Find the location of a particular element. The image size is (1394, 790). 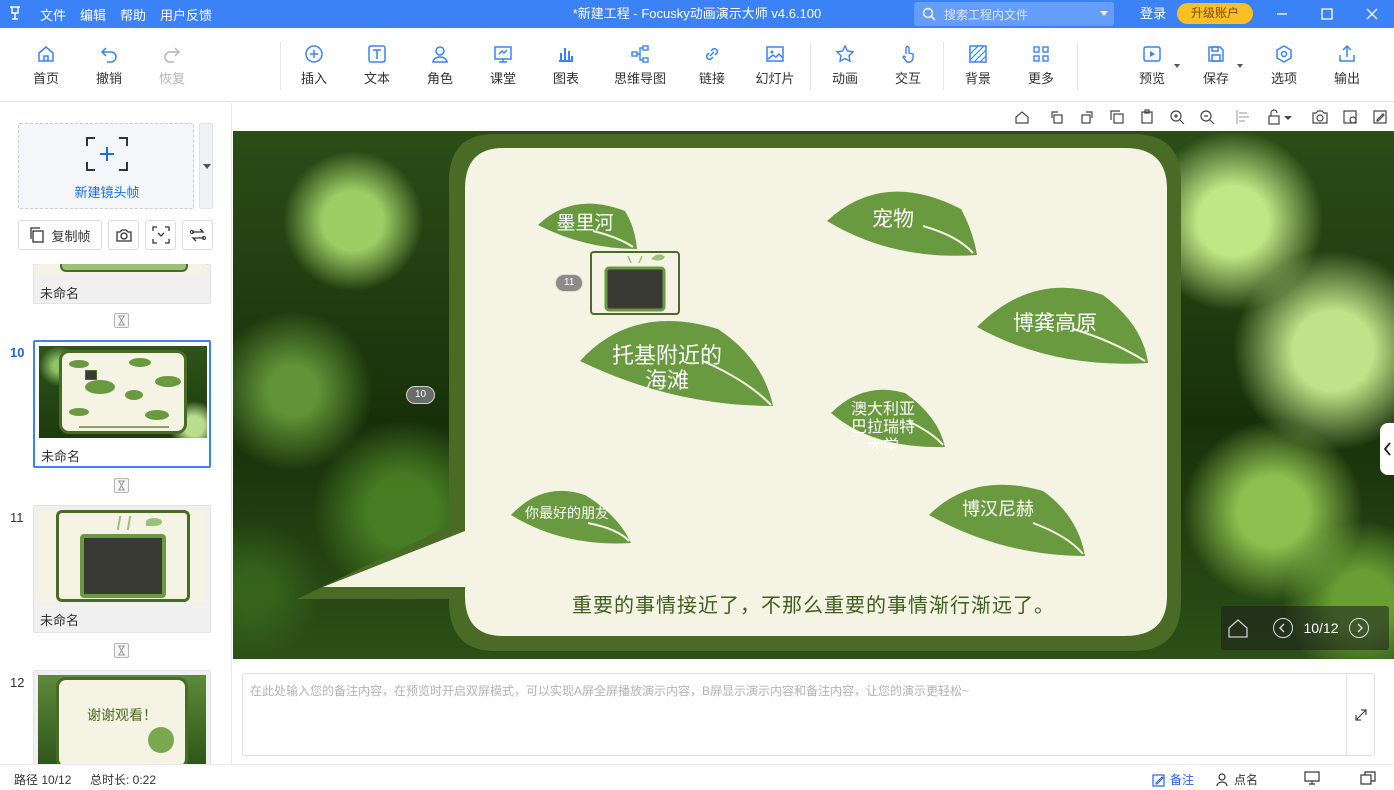

search-dropdown-icon is located at coordinates (1104, 13).